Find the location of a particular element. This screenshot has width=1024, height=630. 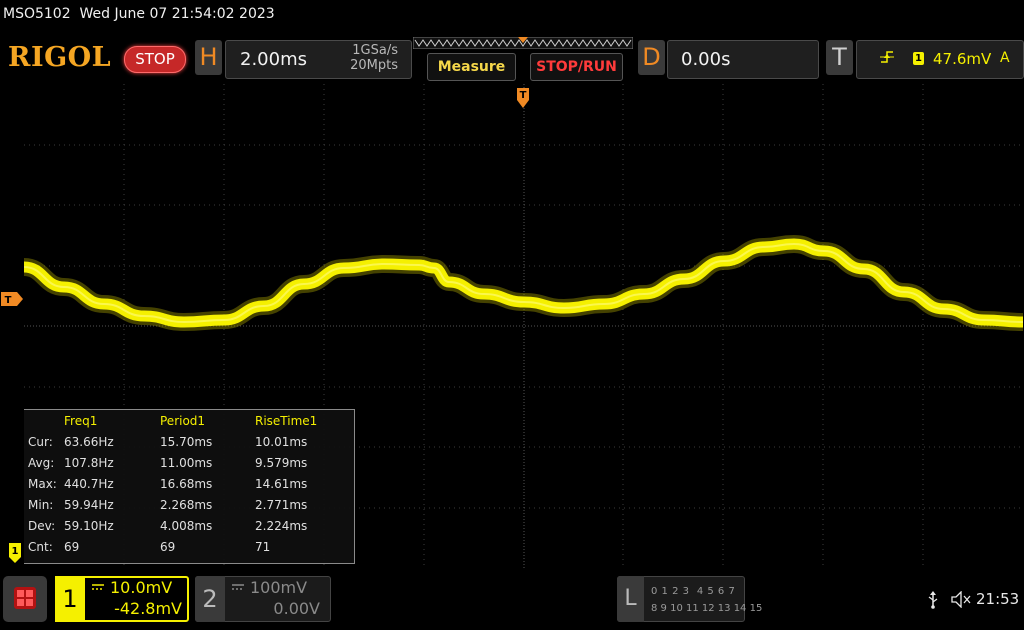

measurement-row-label: Max: is located at coordinates (42, 484).